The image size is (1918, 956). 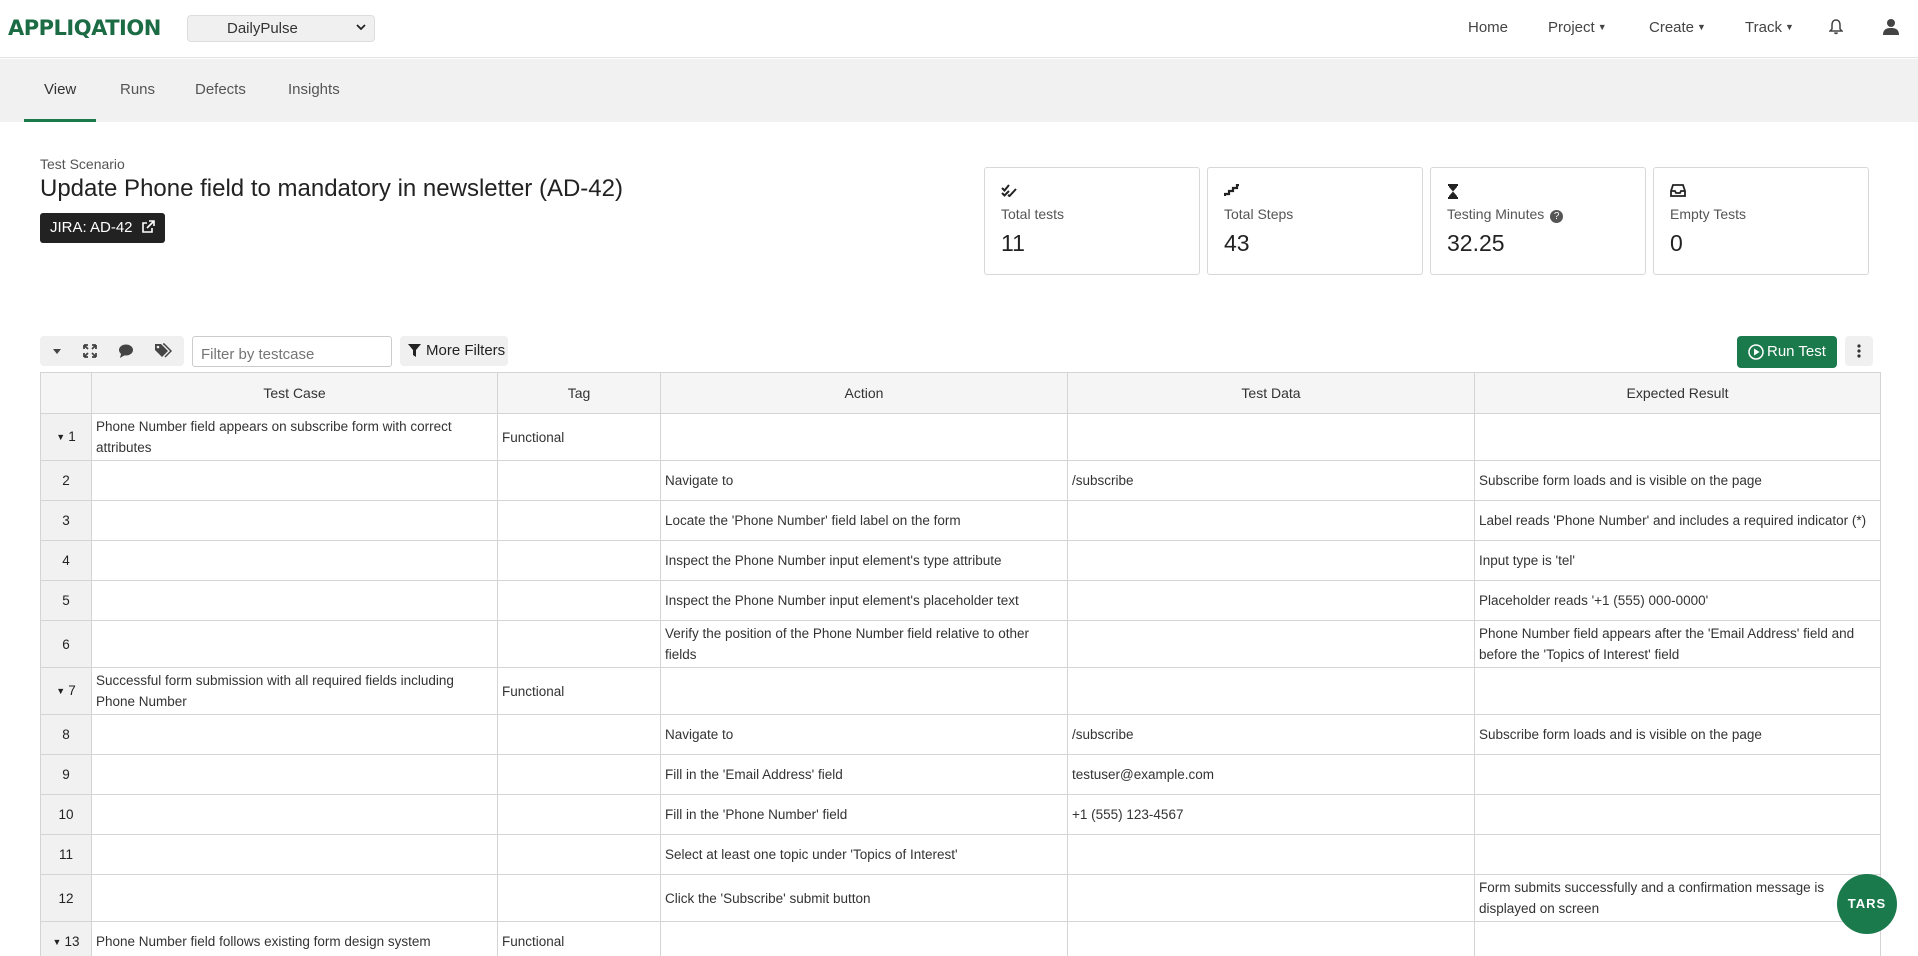 I want to click on tab-runs: Runs, so click(x=137, y=89).